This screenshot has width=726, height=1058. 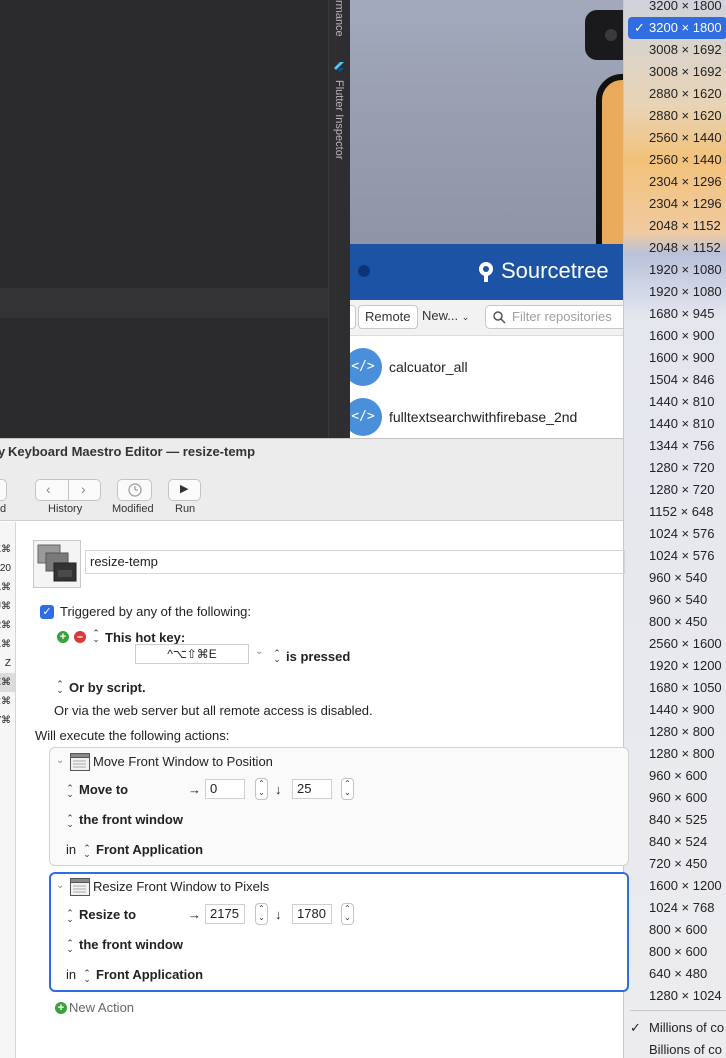 What do you see at coordinates (488, 416) in the screenshot?
I see `repo-list-item: </> fulltextsearchwithfirebase_2nd` at bounding box center [488, 416].